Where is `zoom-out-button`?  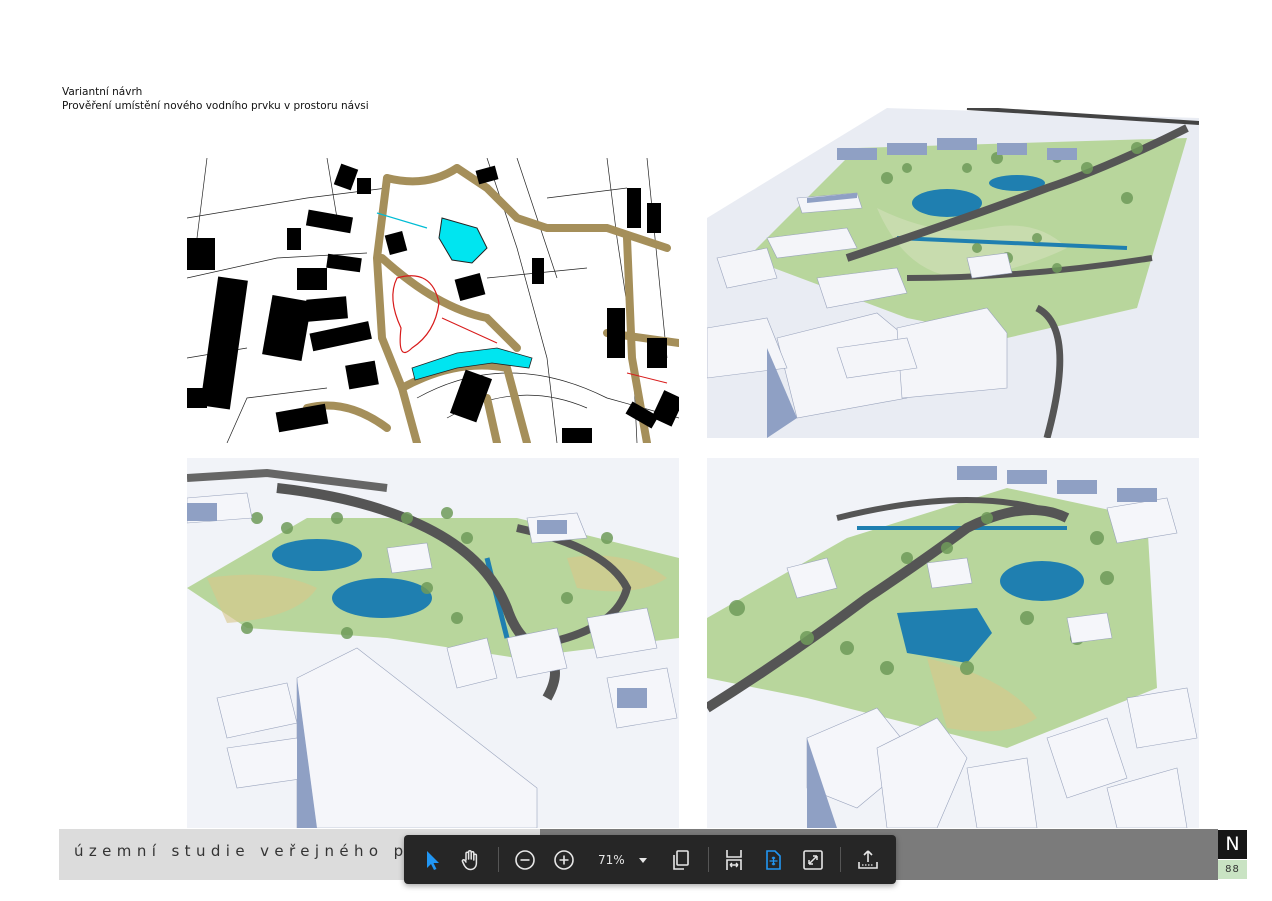 zoom-out-button is located at coordinates (525, 860).